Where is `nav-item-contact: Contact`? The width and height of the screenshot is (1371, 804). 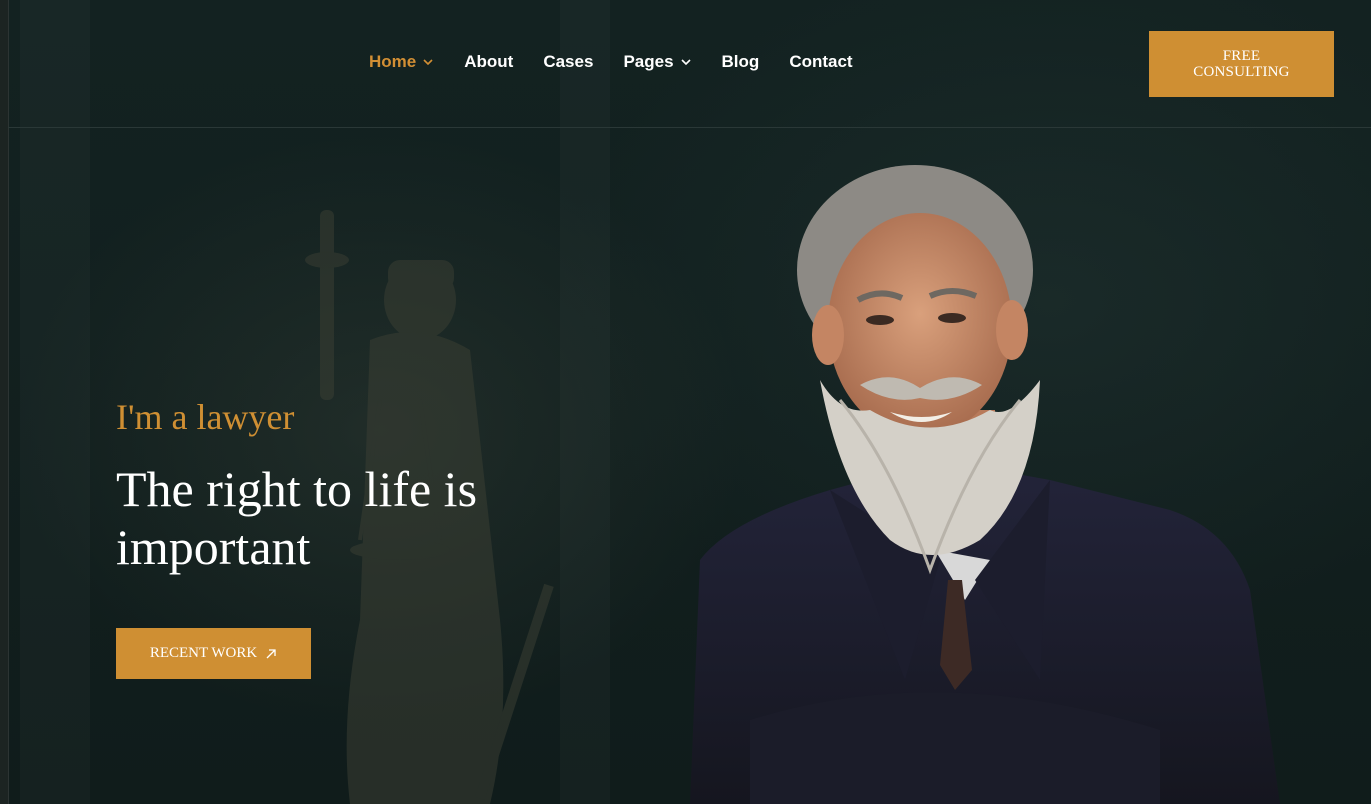 nav-item-contact: Contact is located at coordinates (820, 62).